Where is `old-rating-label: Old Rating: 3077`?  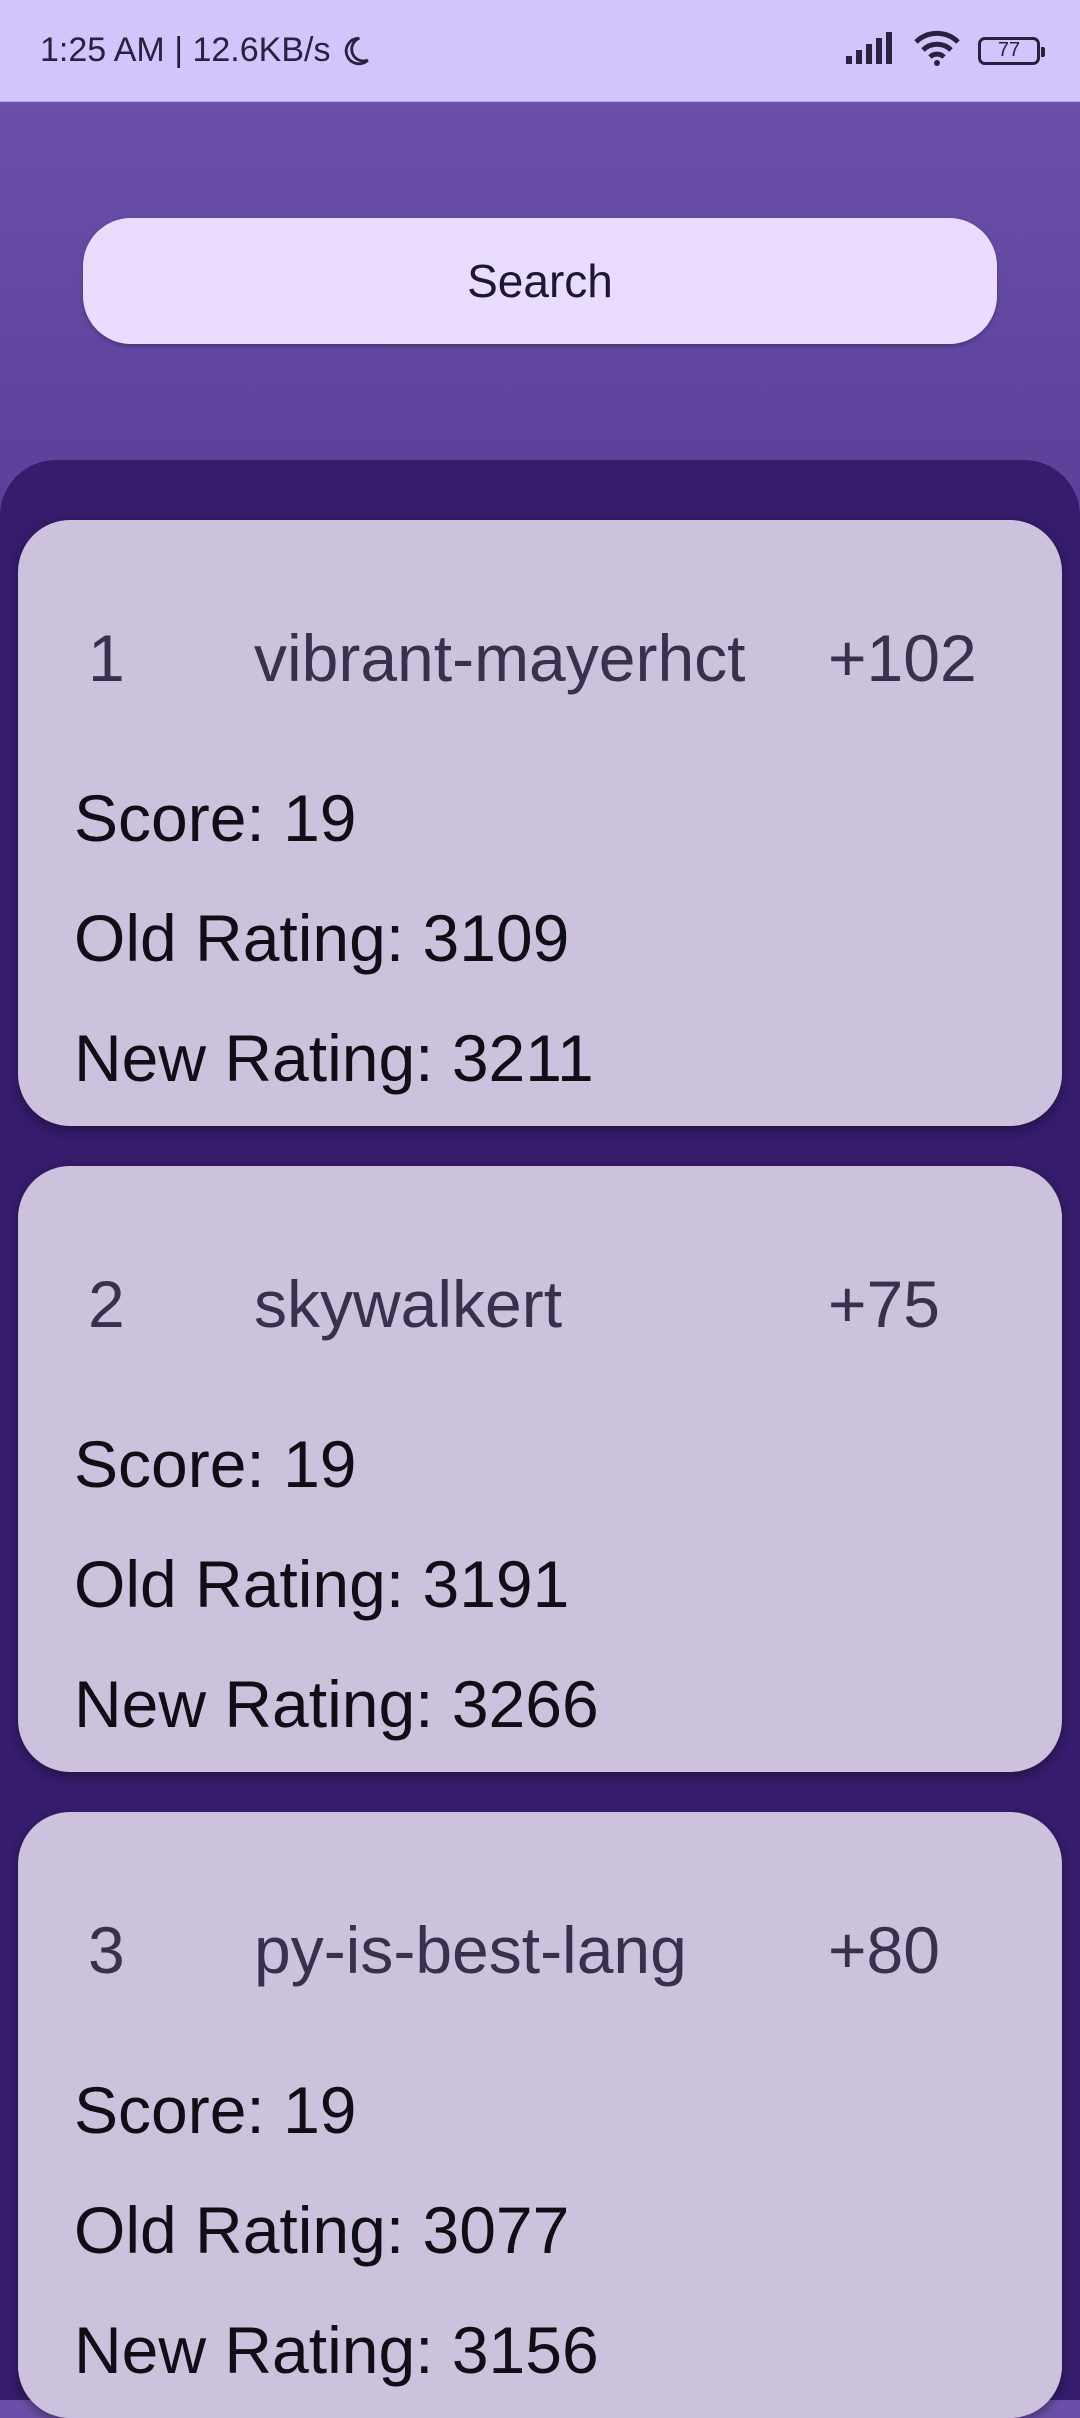
old-rating-label: Old Rating: 3077 is located at coordinates (322, 2230).